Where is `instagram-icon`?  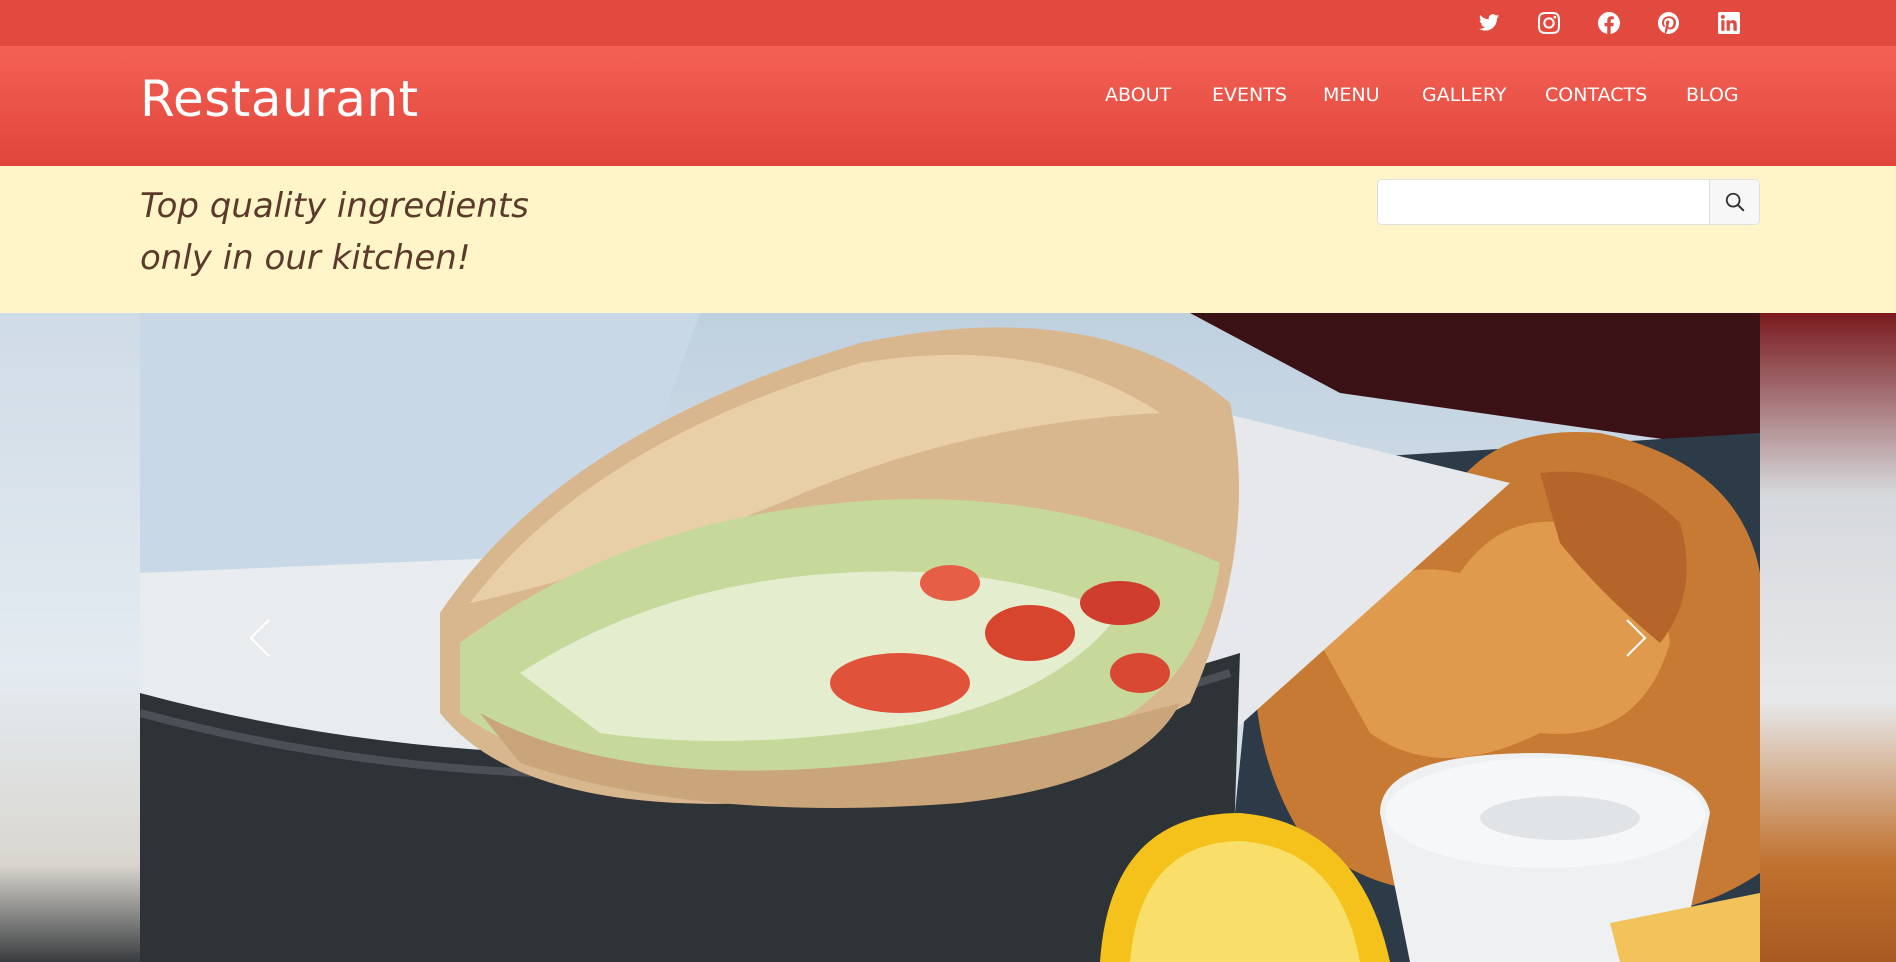 instagram-icon is located at coordinates (1549, 23).